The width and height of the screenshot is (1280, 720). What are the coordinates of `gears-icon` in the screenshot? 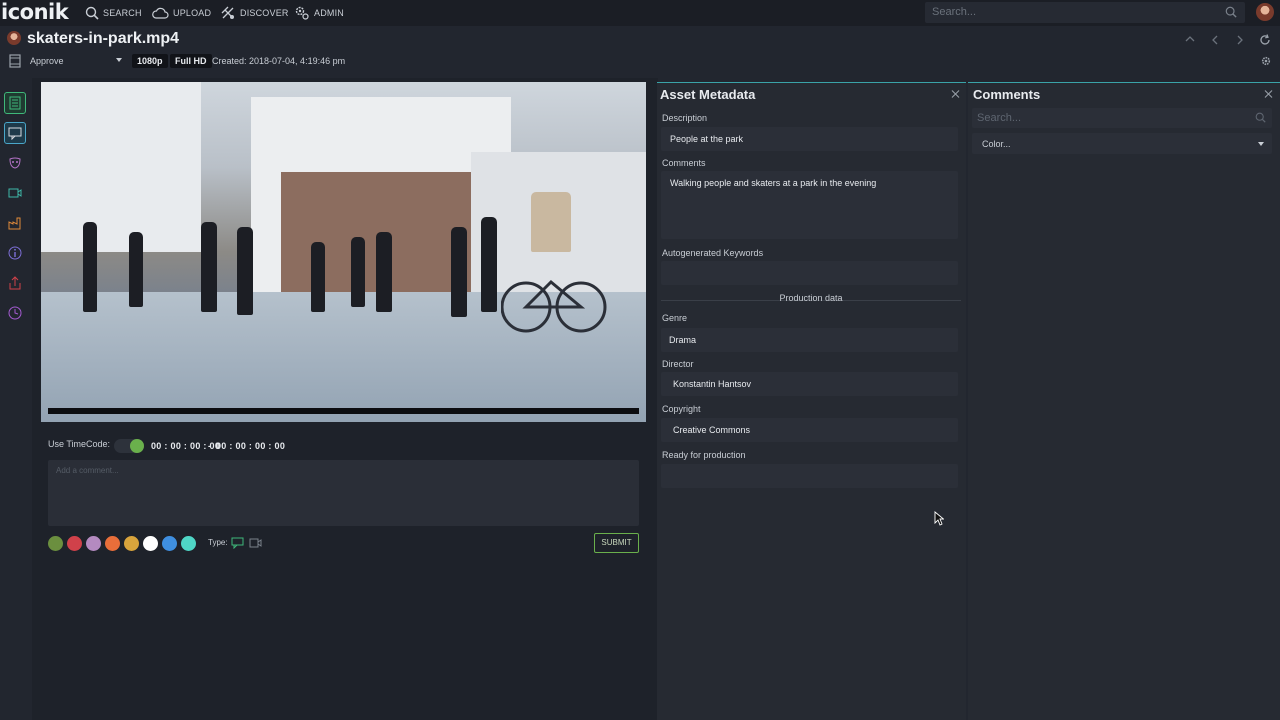 It's located at (302, 13).